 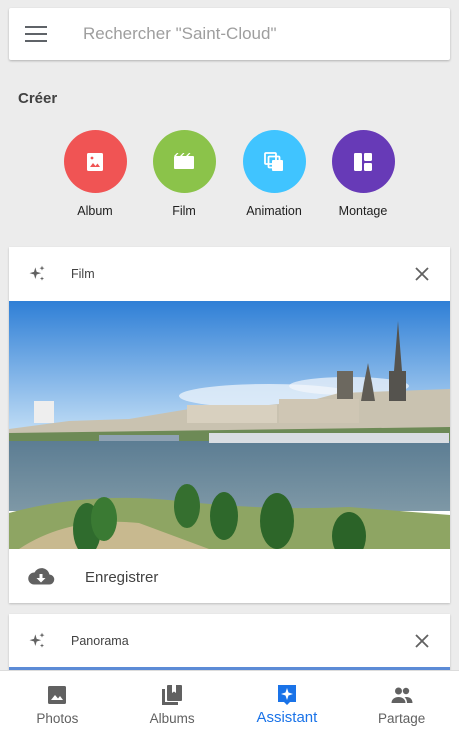 I want to click on card-header: Film, so click(x=229, y=274).